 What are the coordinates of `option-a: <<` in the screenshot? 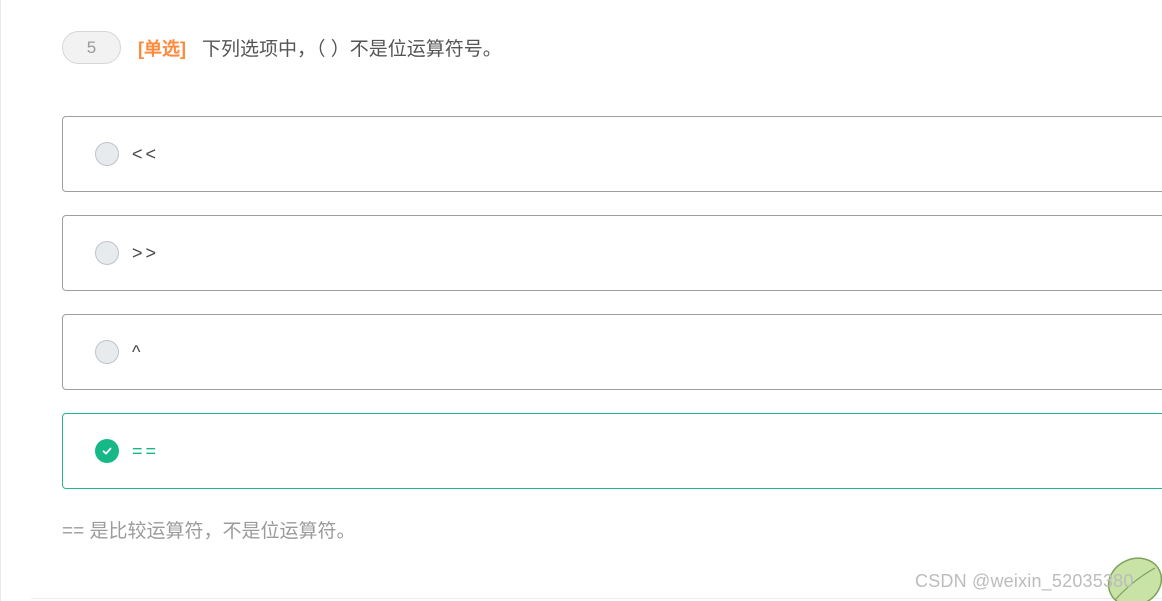 It's located at (612, 154).